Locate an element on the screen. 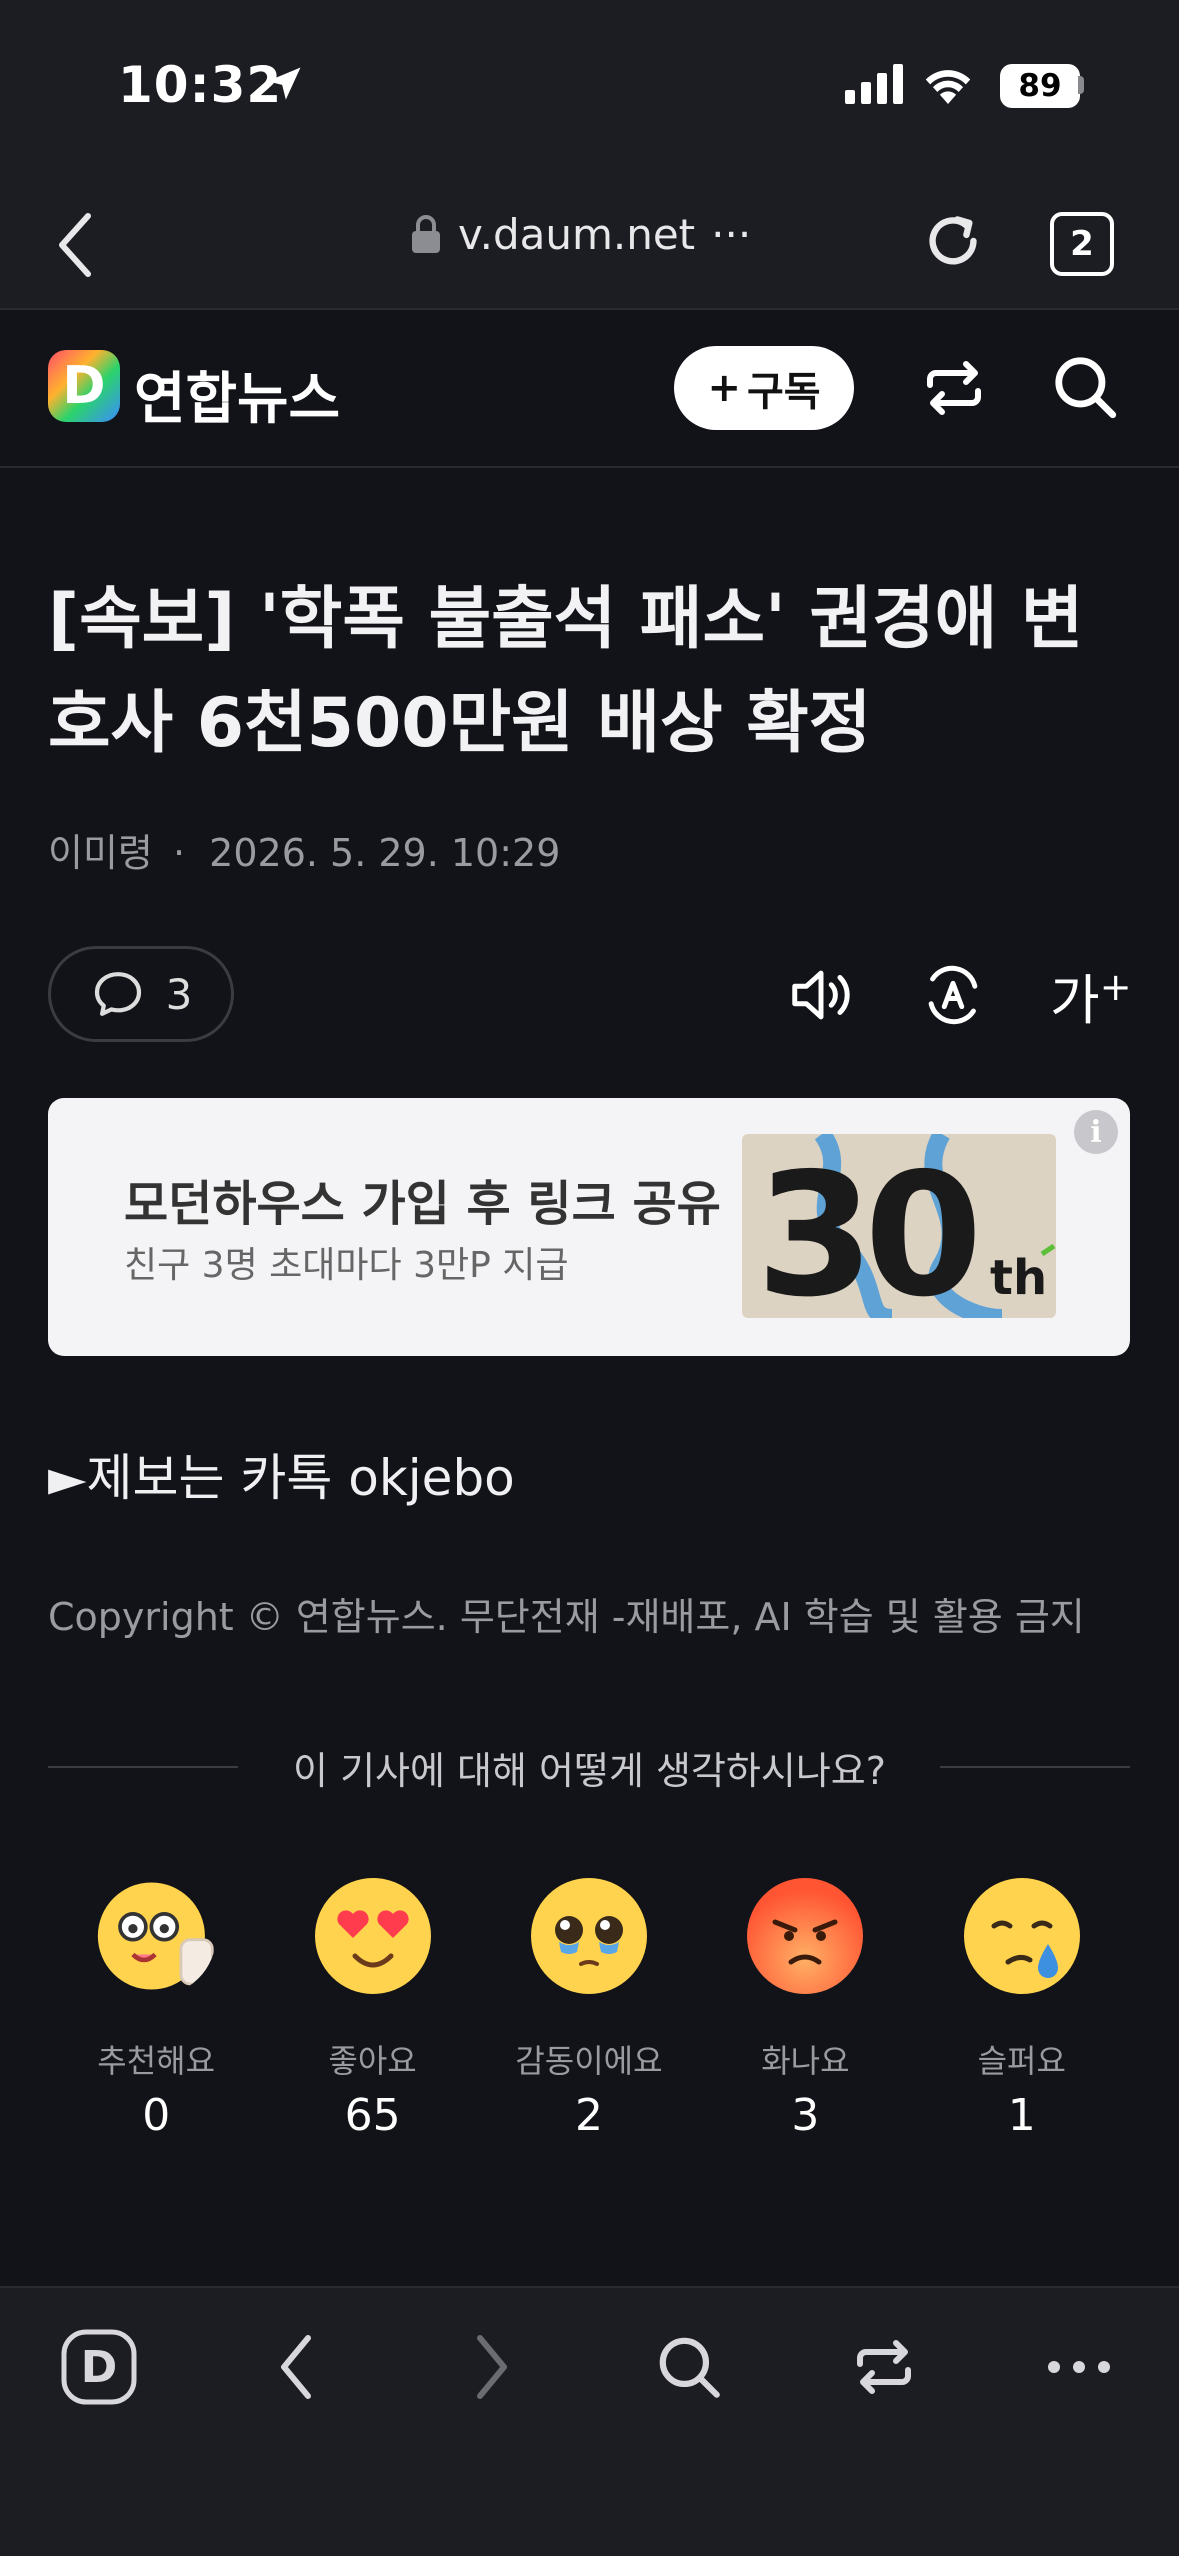 This screenshot has width=1179, height=2556. reload-icon is located at coordinates (953, 241).